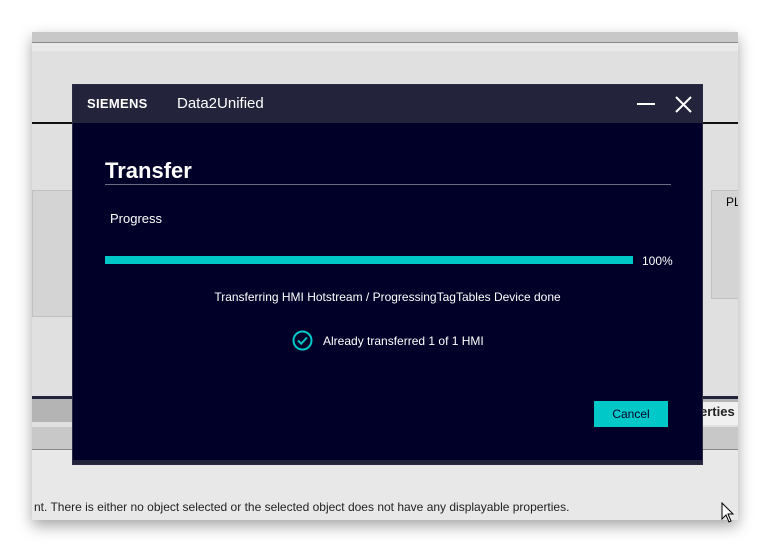  I want to click on result-line: Already transferred 1 of 1 HMI, so click(403, 341).